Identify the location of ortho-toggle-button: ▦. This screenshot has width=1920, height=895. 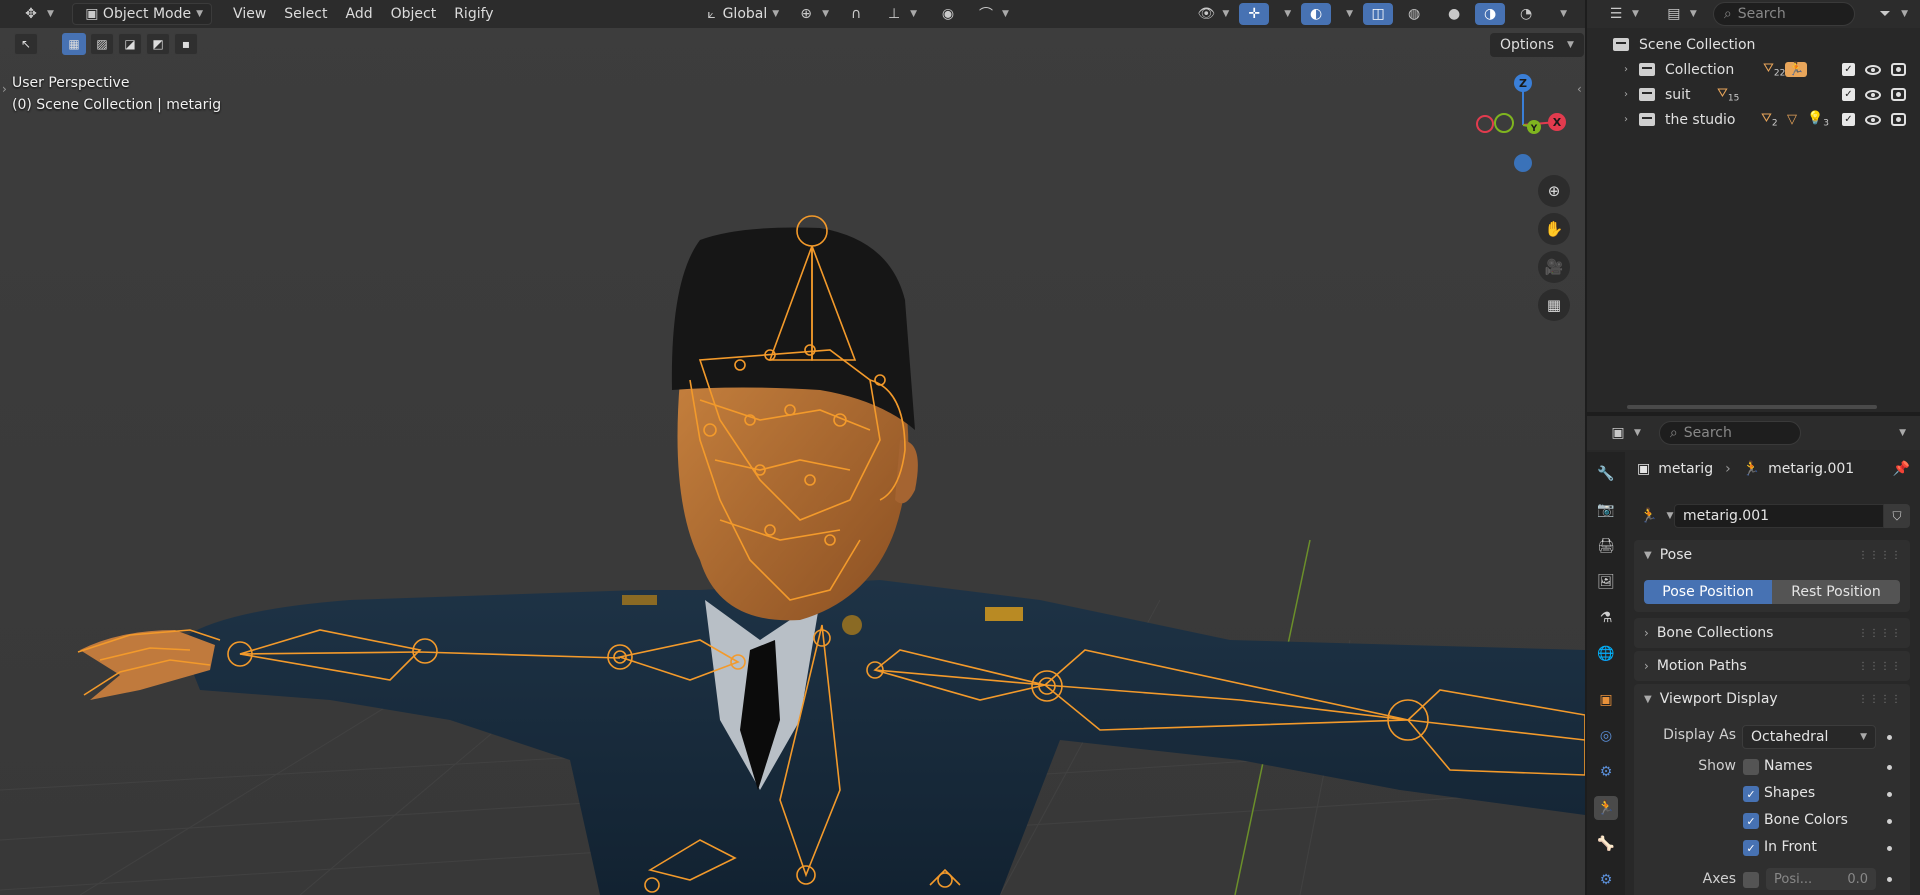
(1554, 305).